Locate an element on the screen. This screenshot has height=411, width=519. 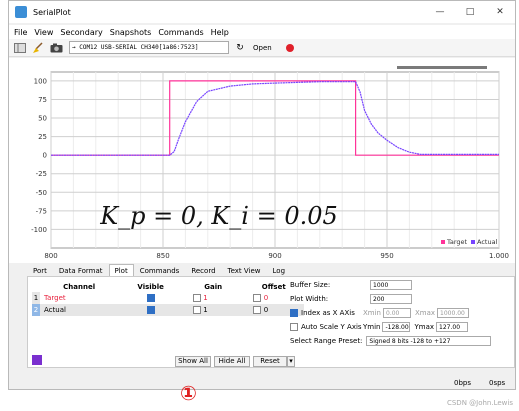
minimize-button: — is located at coordinates (440, 12).